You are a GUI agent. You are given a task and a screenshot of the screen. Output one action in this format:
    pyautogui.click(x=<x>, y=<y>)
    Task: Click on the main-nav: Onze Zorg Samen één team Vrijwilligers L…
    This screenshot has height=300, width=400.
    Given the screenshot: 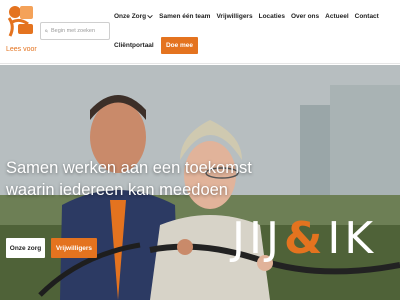 What is the action you would take?
    pyautogui.click(x=246, y=16)
    